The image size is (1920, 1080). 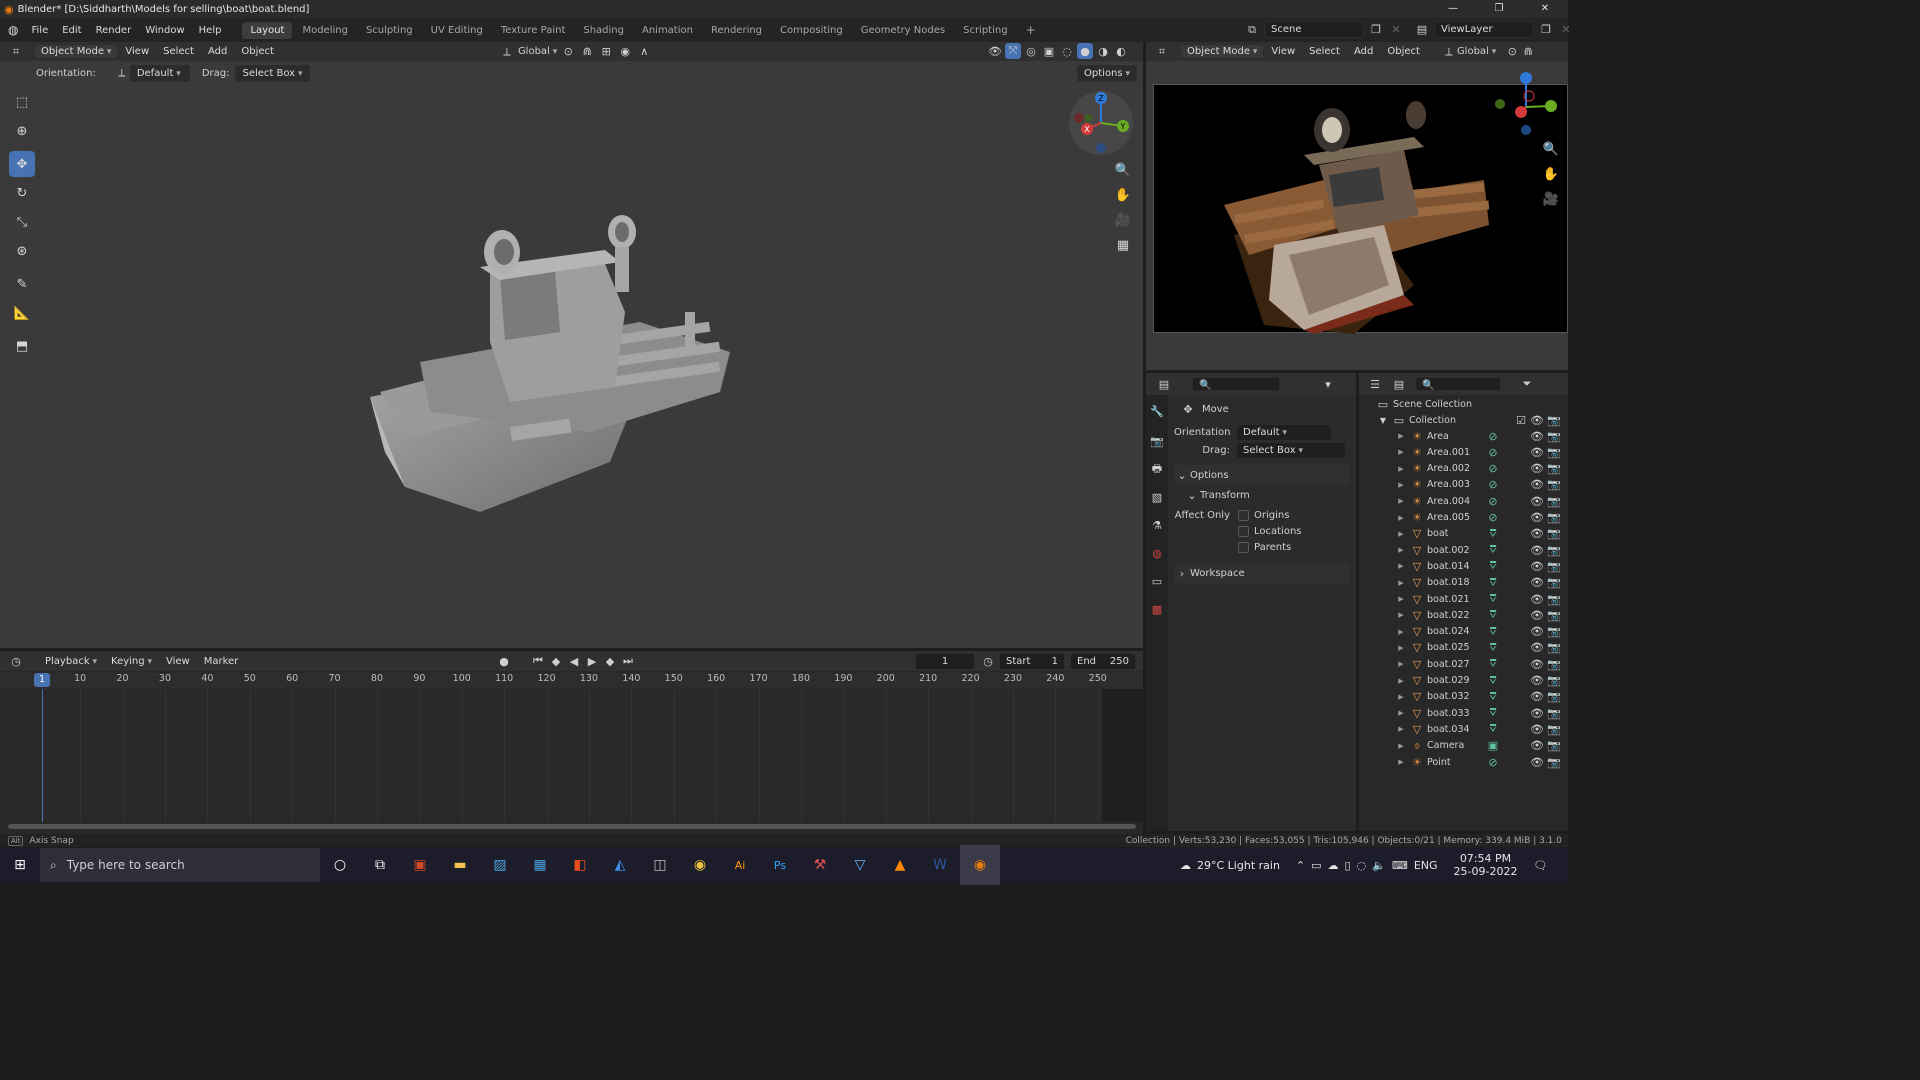 What do you see at coordinates (1085, 51) in the screenshot?
I see `solid-shading-icon: ●` at bounding box center [1085, 51].